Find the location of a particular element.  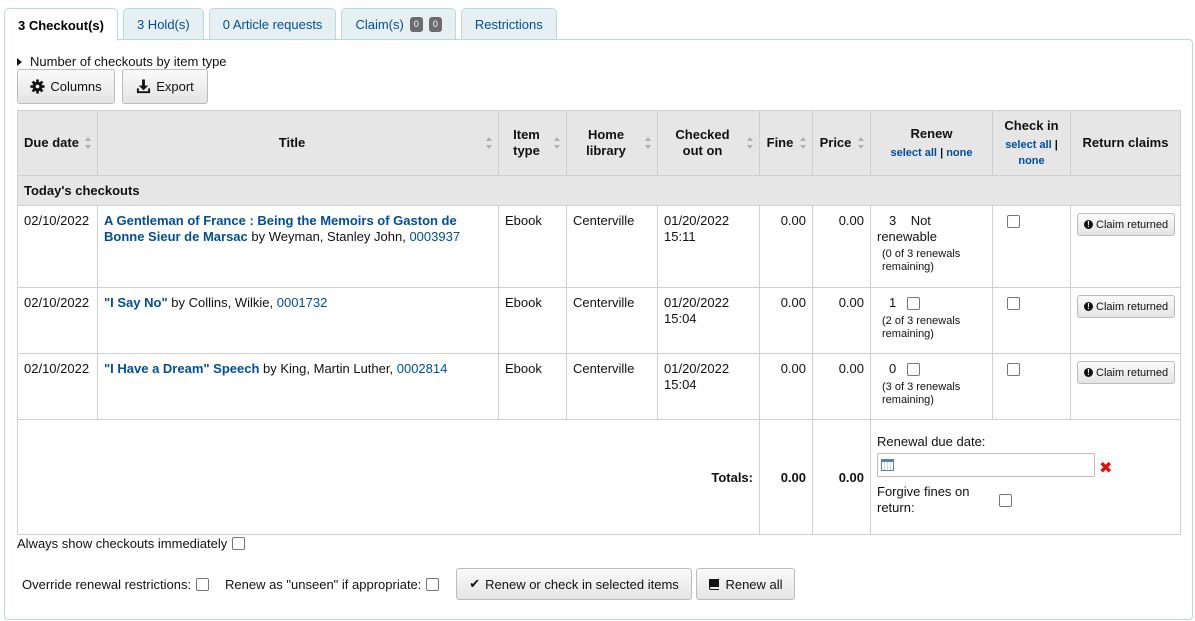

renew-remaining: (0 of 3 renewals remaining) is located at coordinates (921, 260).